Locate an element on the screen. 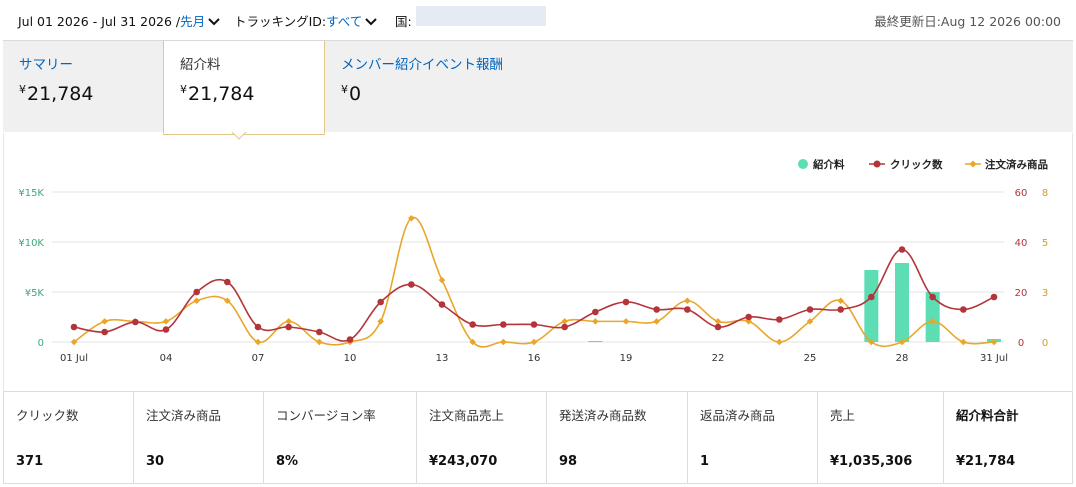  x-tick-label: 01 Jul is located at coordinates (74, 358).